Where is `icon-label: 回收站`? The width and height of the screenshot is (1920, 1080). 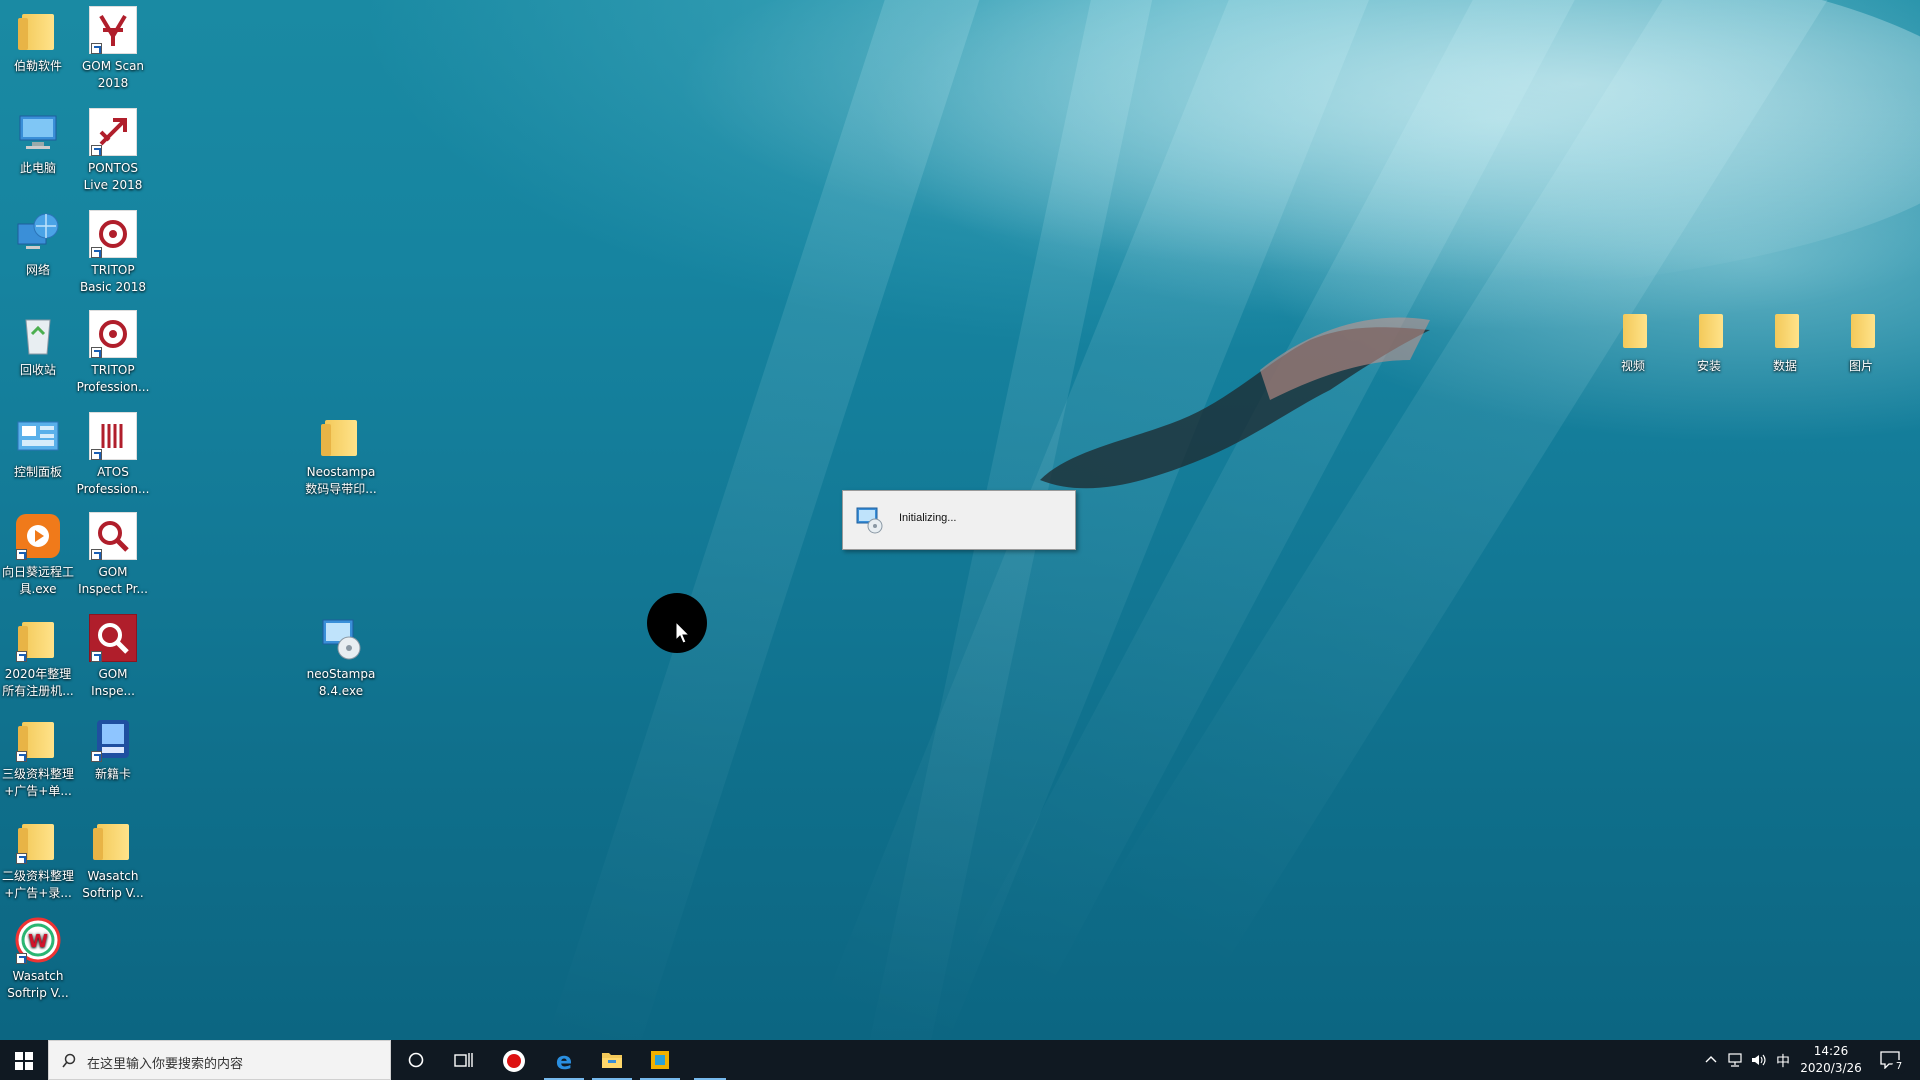
icon-label: 回收站 is located at coordinates (37, 370).